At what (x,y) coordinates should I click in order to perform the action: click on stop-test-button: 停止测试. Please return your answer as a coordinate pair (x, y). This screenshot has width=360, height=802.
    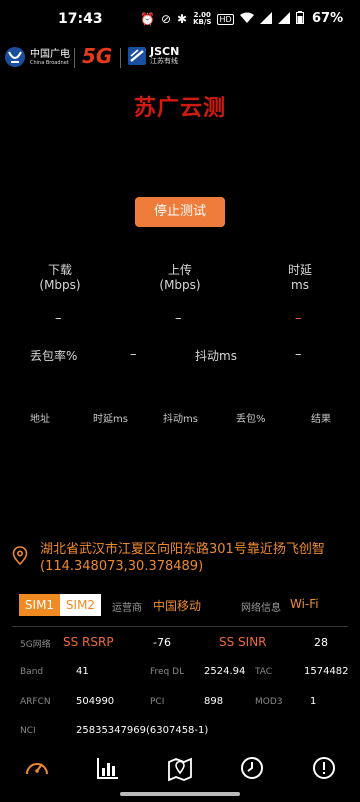
    Looking at the image, I should click on (180, 212).